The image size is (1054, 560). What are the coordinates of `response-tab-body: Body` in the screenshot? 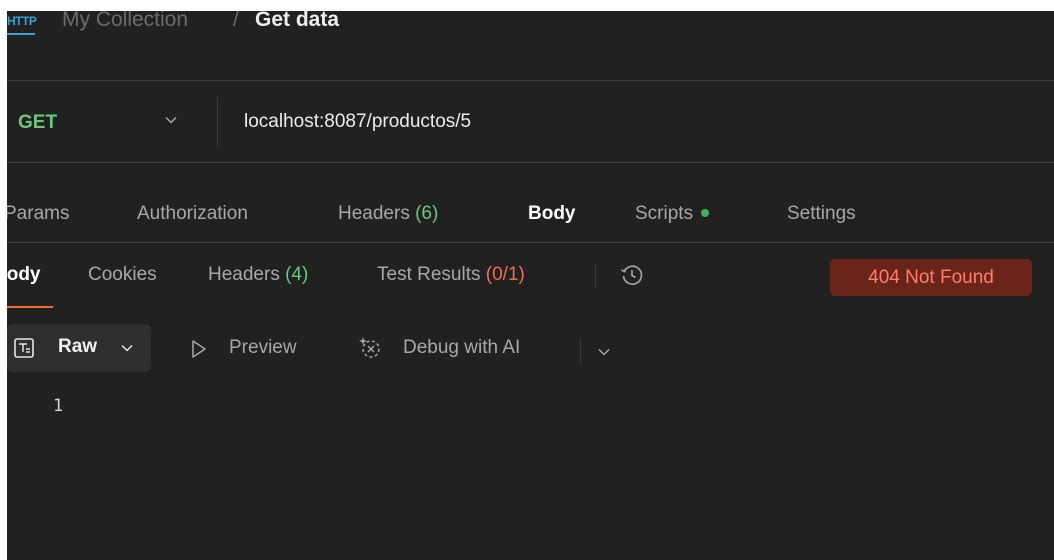 It's located at (24, 275).